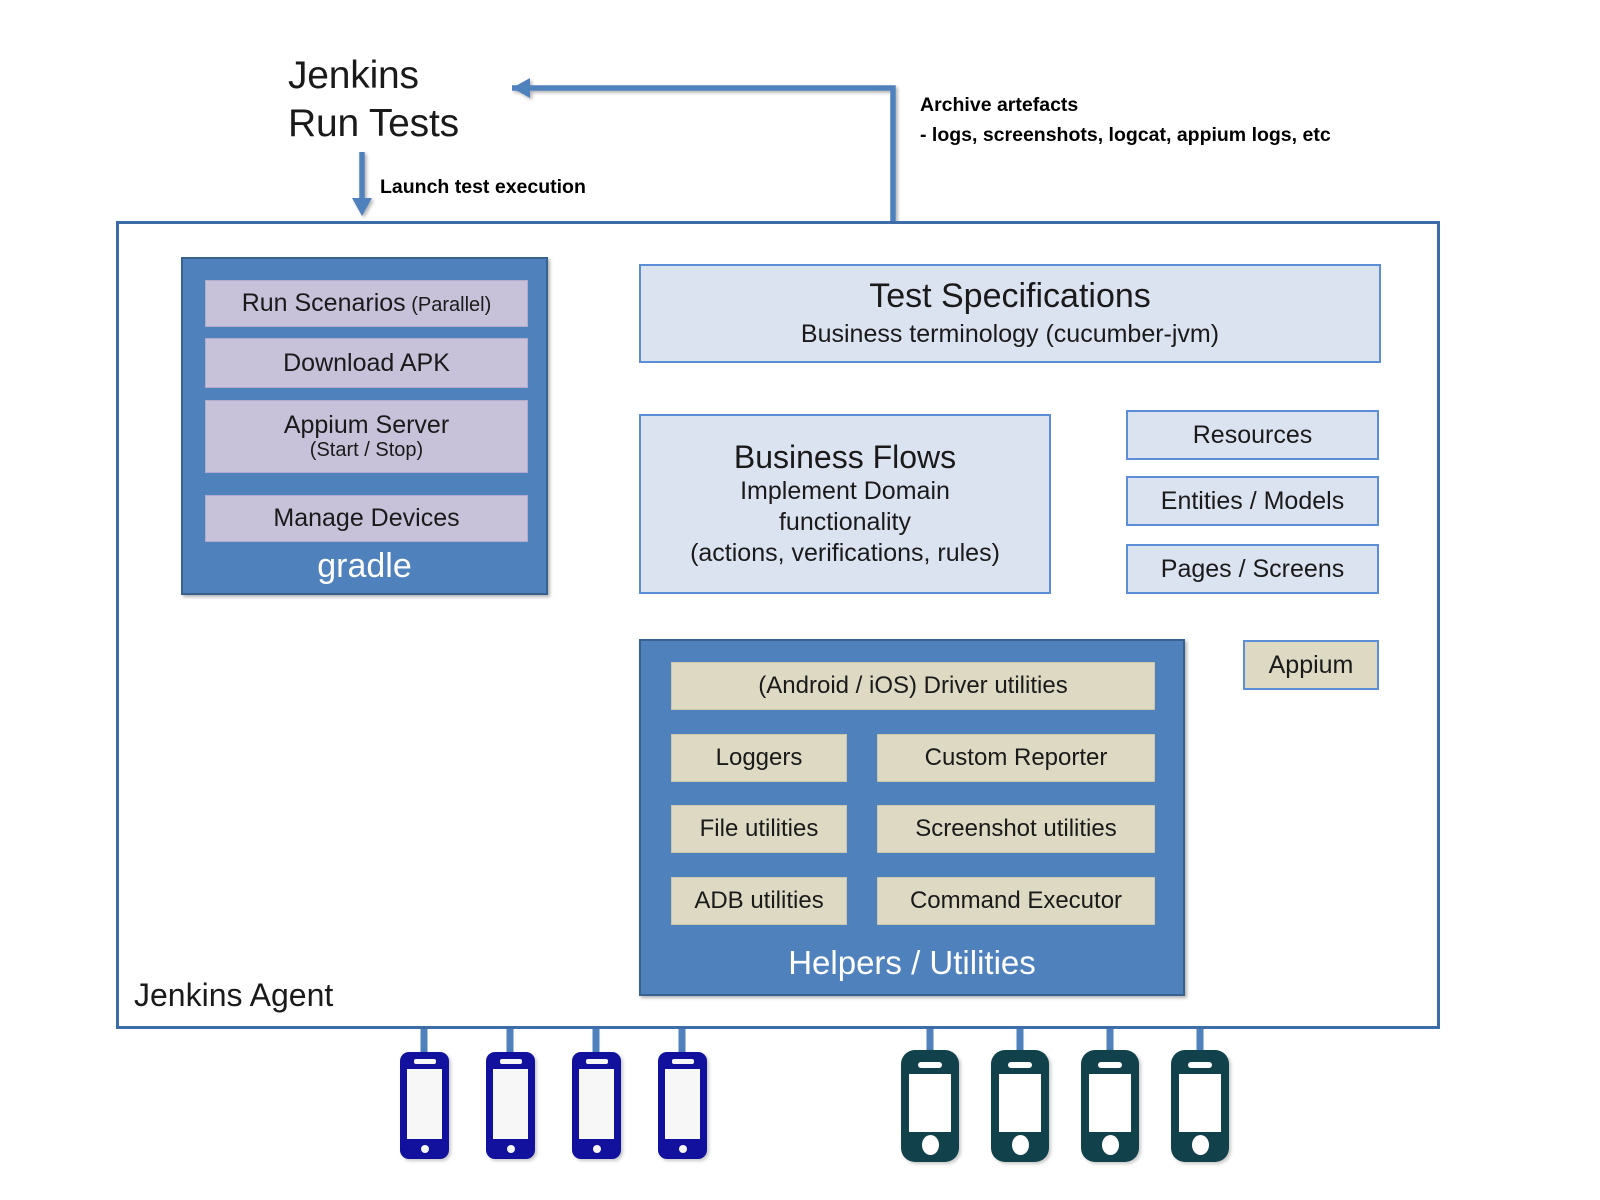 Image resolution: width=1600 pixels, height=1200 pixels. I want to click on pages-screens-label: Pages / Screens, so click(1252, 568).